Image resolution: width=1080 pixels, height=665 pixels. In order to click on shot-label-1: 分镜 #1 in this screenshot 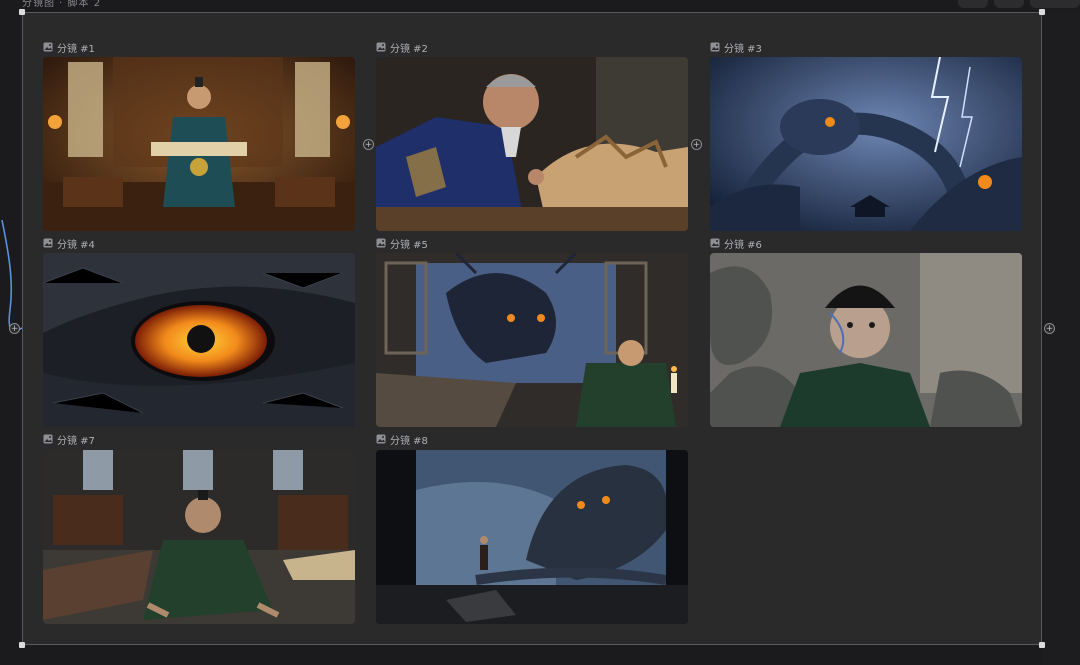, I will do `click(69, 47)`.